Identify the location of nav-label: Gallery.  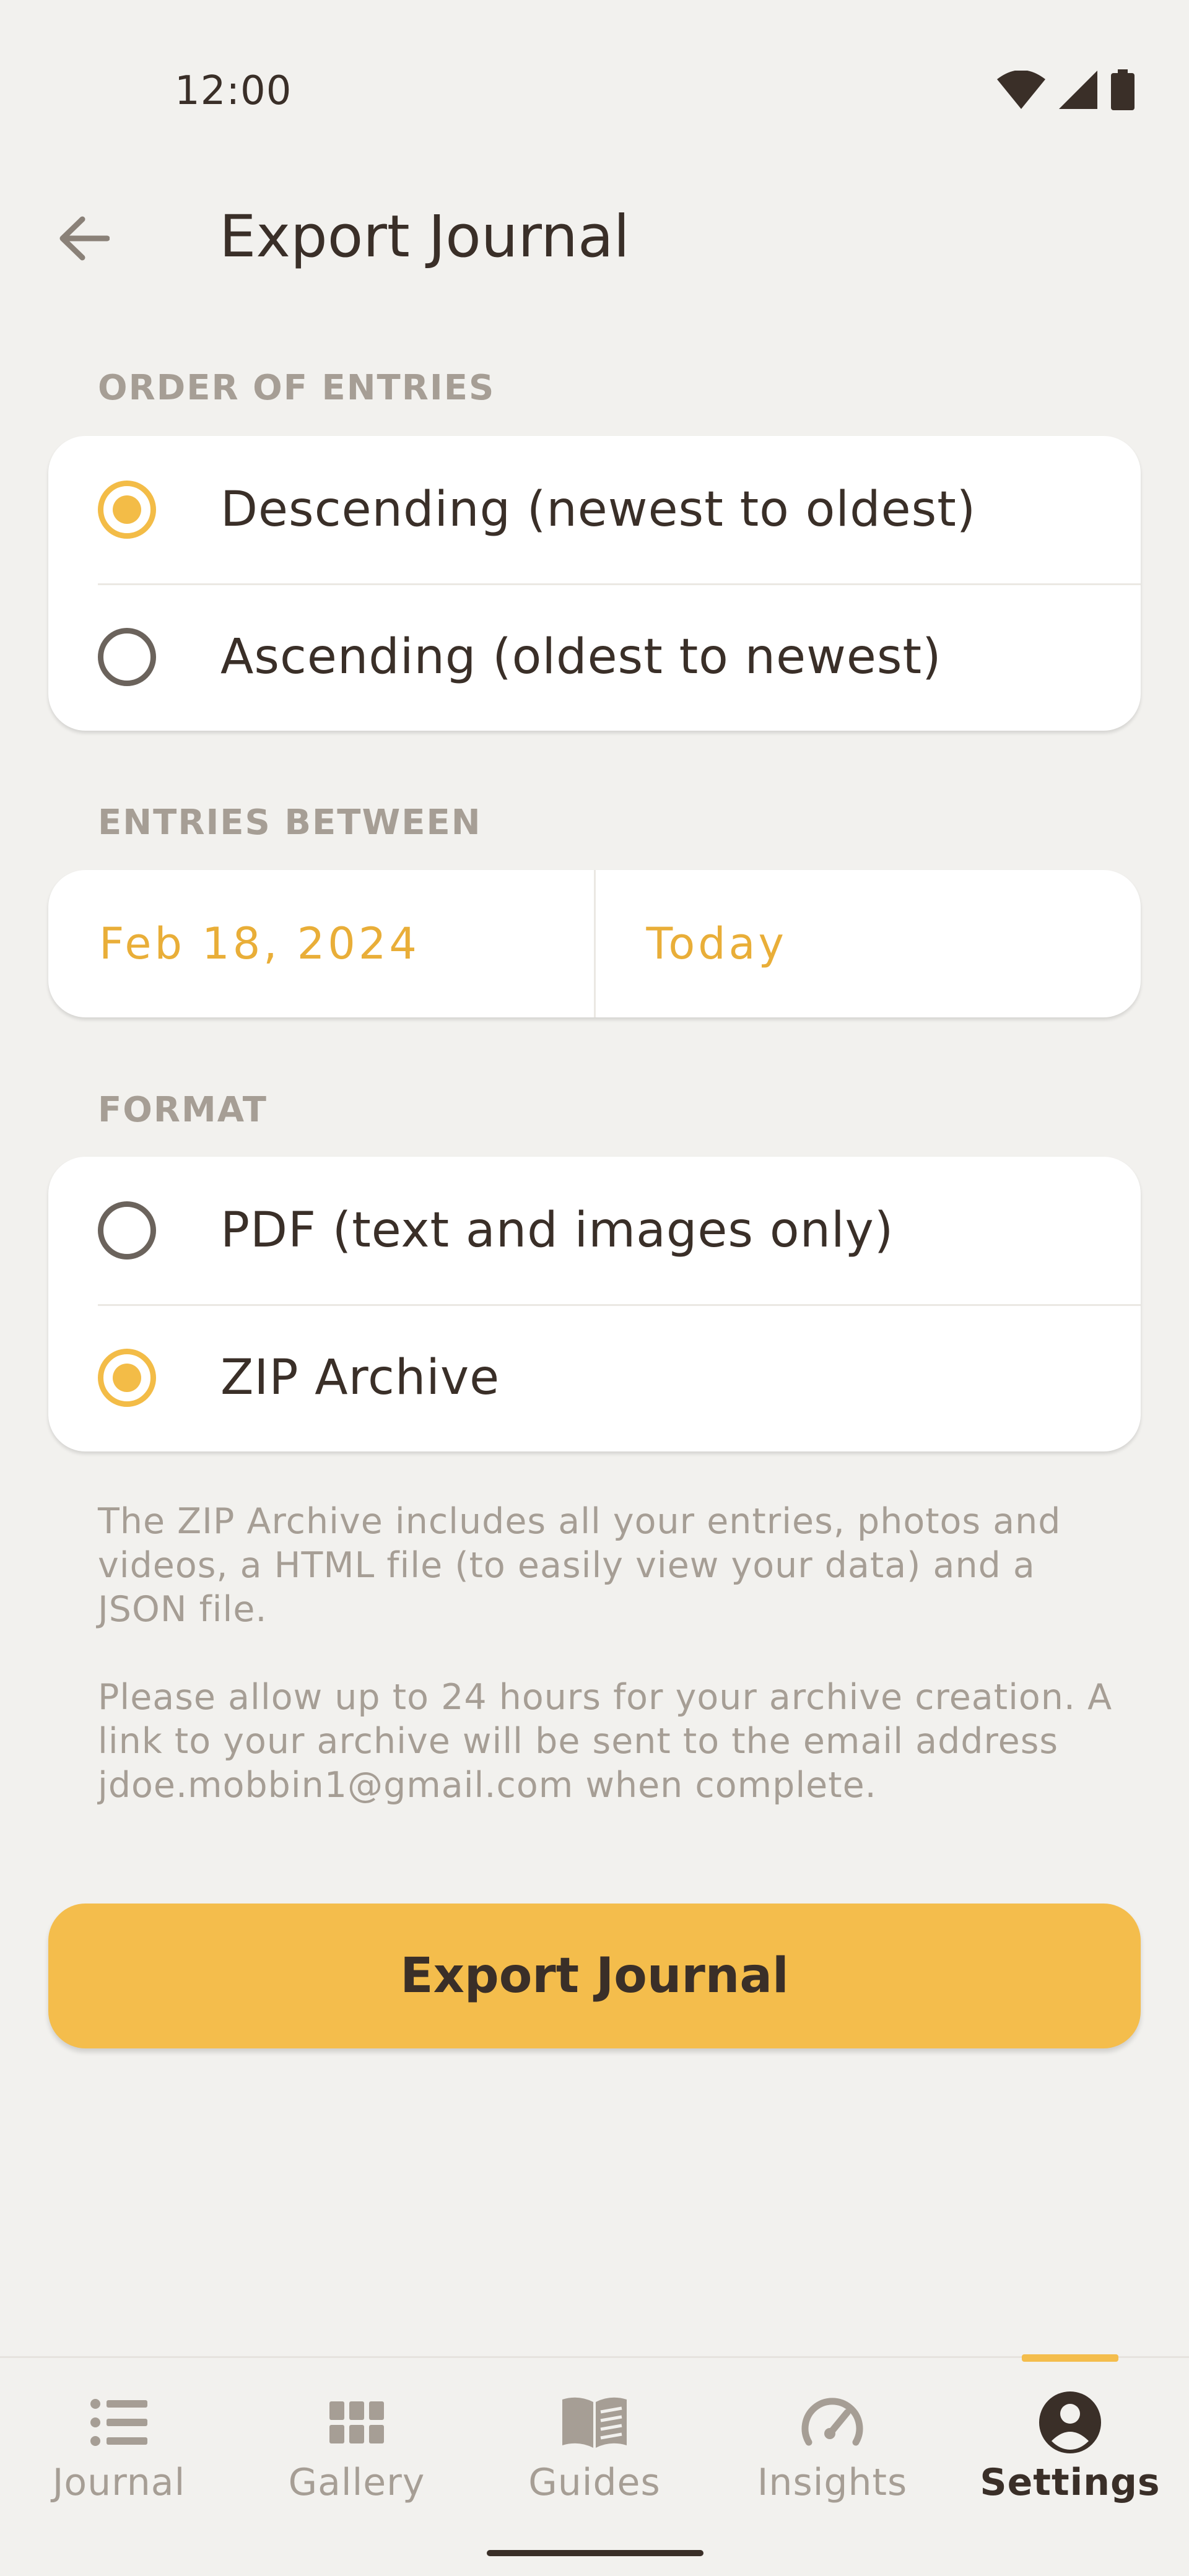
(356, 2482).